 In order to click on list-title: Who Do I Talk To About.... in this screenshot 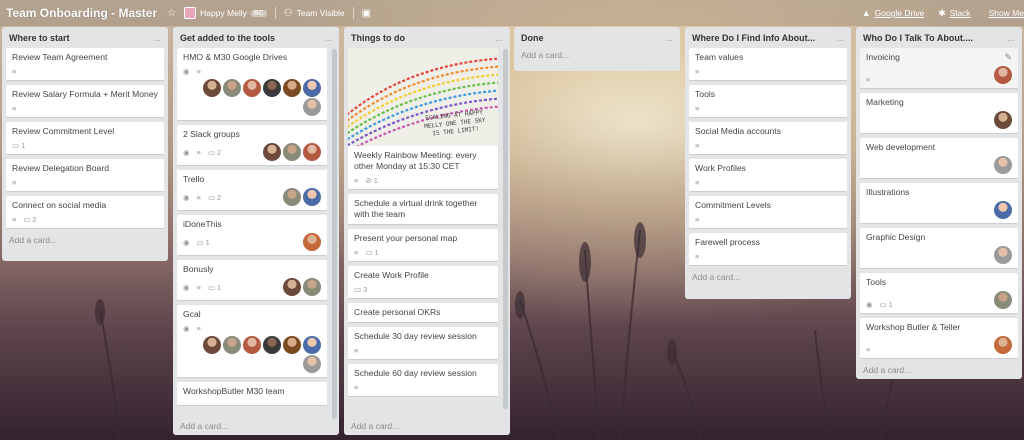, I will do `click(918, 38)`.